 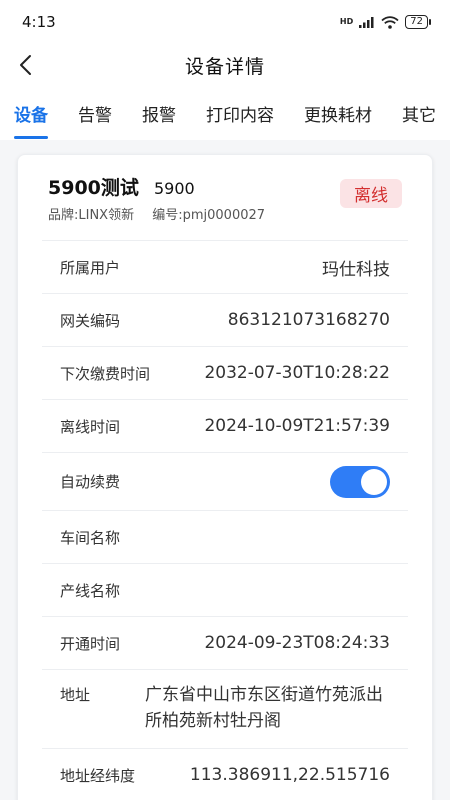 I want to click on row-value: 863121073168270, so click(x=308, y=320).